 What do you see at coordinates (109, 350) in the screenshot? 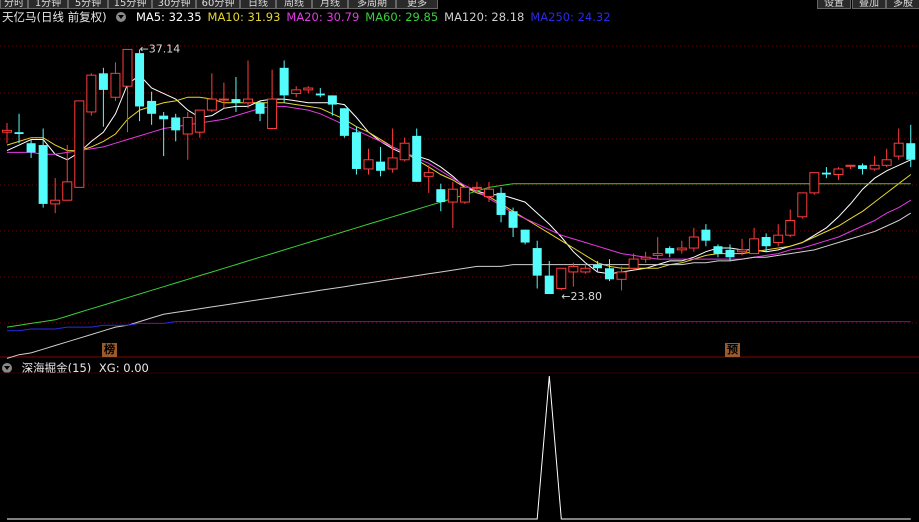
I see `marker-bang: 榜` at bounding box center [109, 350].